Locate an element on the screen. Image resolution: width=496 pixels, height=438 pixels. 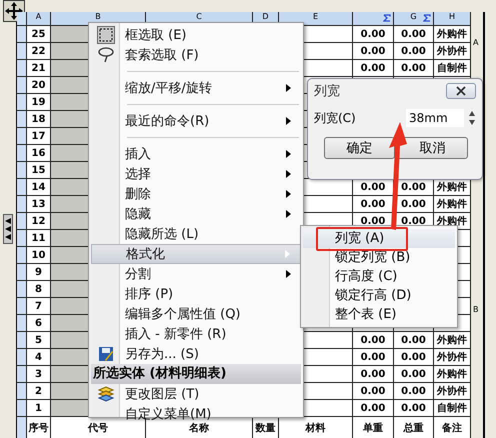
menu-item: 列宽 (A) is located at coordinates (379, 238).